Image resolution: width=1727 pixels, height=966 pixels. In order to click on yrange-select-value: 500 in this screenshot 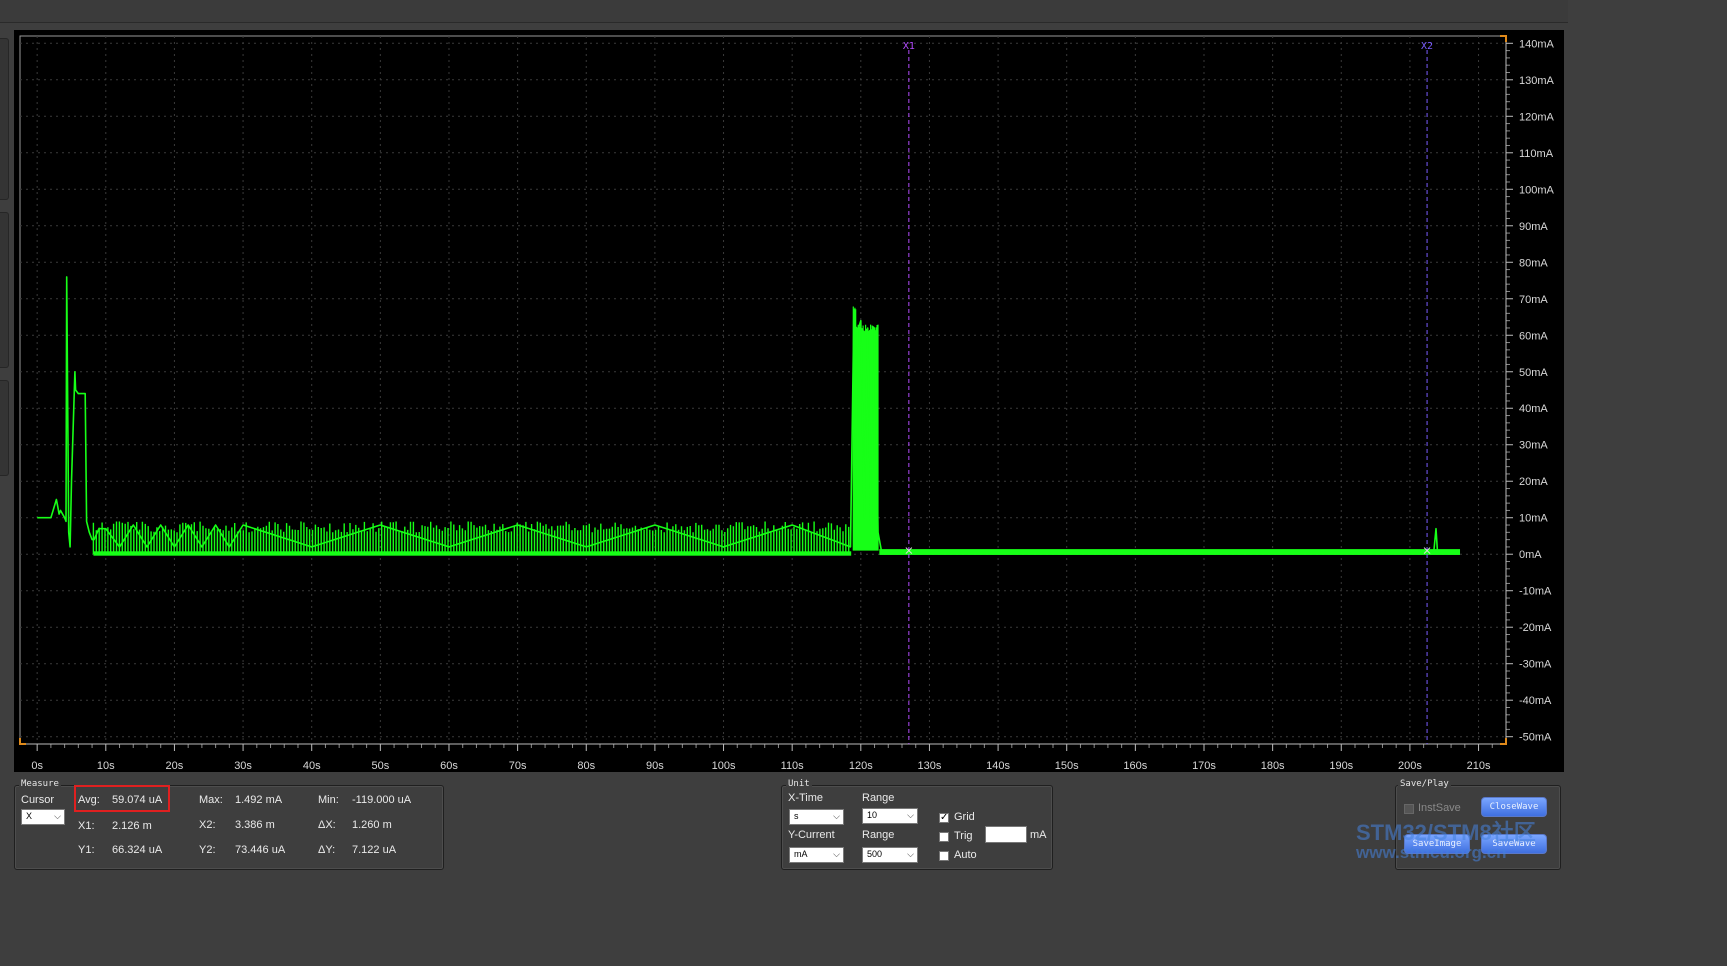, I will do `click(875, 854)`.